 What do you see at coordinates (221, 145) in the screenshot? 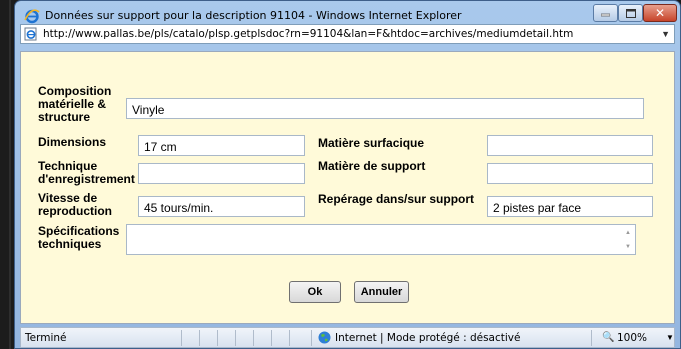
I see `dimensions-field: 17 cm` at bounding box center [221, 145].